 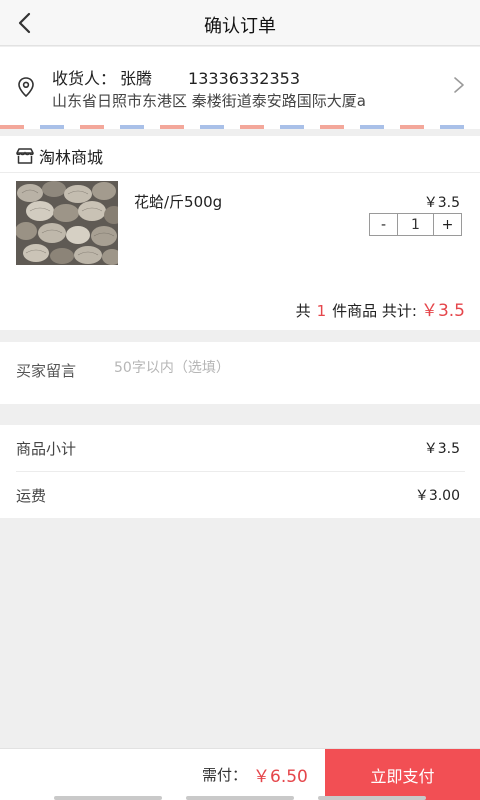 I want to click on subtotal-value: ￥3.5, so click(x=441, y=449).